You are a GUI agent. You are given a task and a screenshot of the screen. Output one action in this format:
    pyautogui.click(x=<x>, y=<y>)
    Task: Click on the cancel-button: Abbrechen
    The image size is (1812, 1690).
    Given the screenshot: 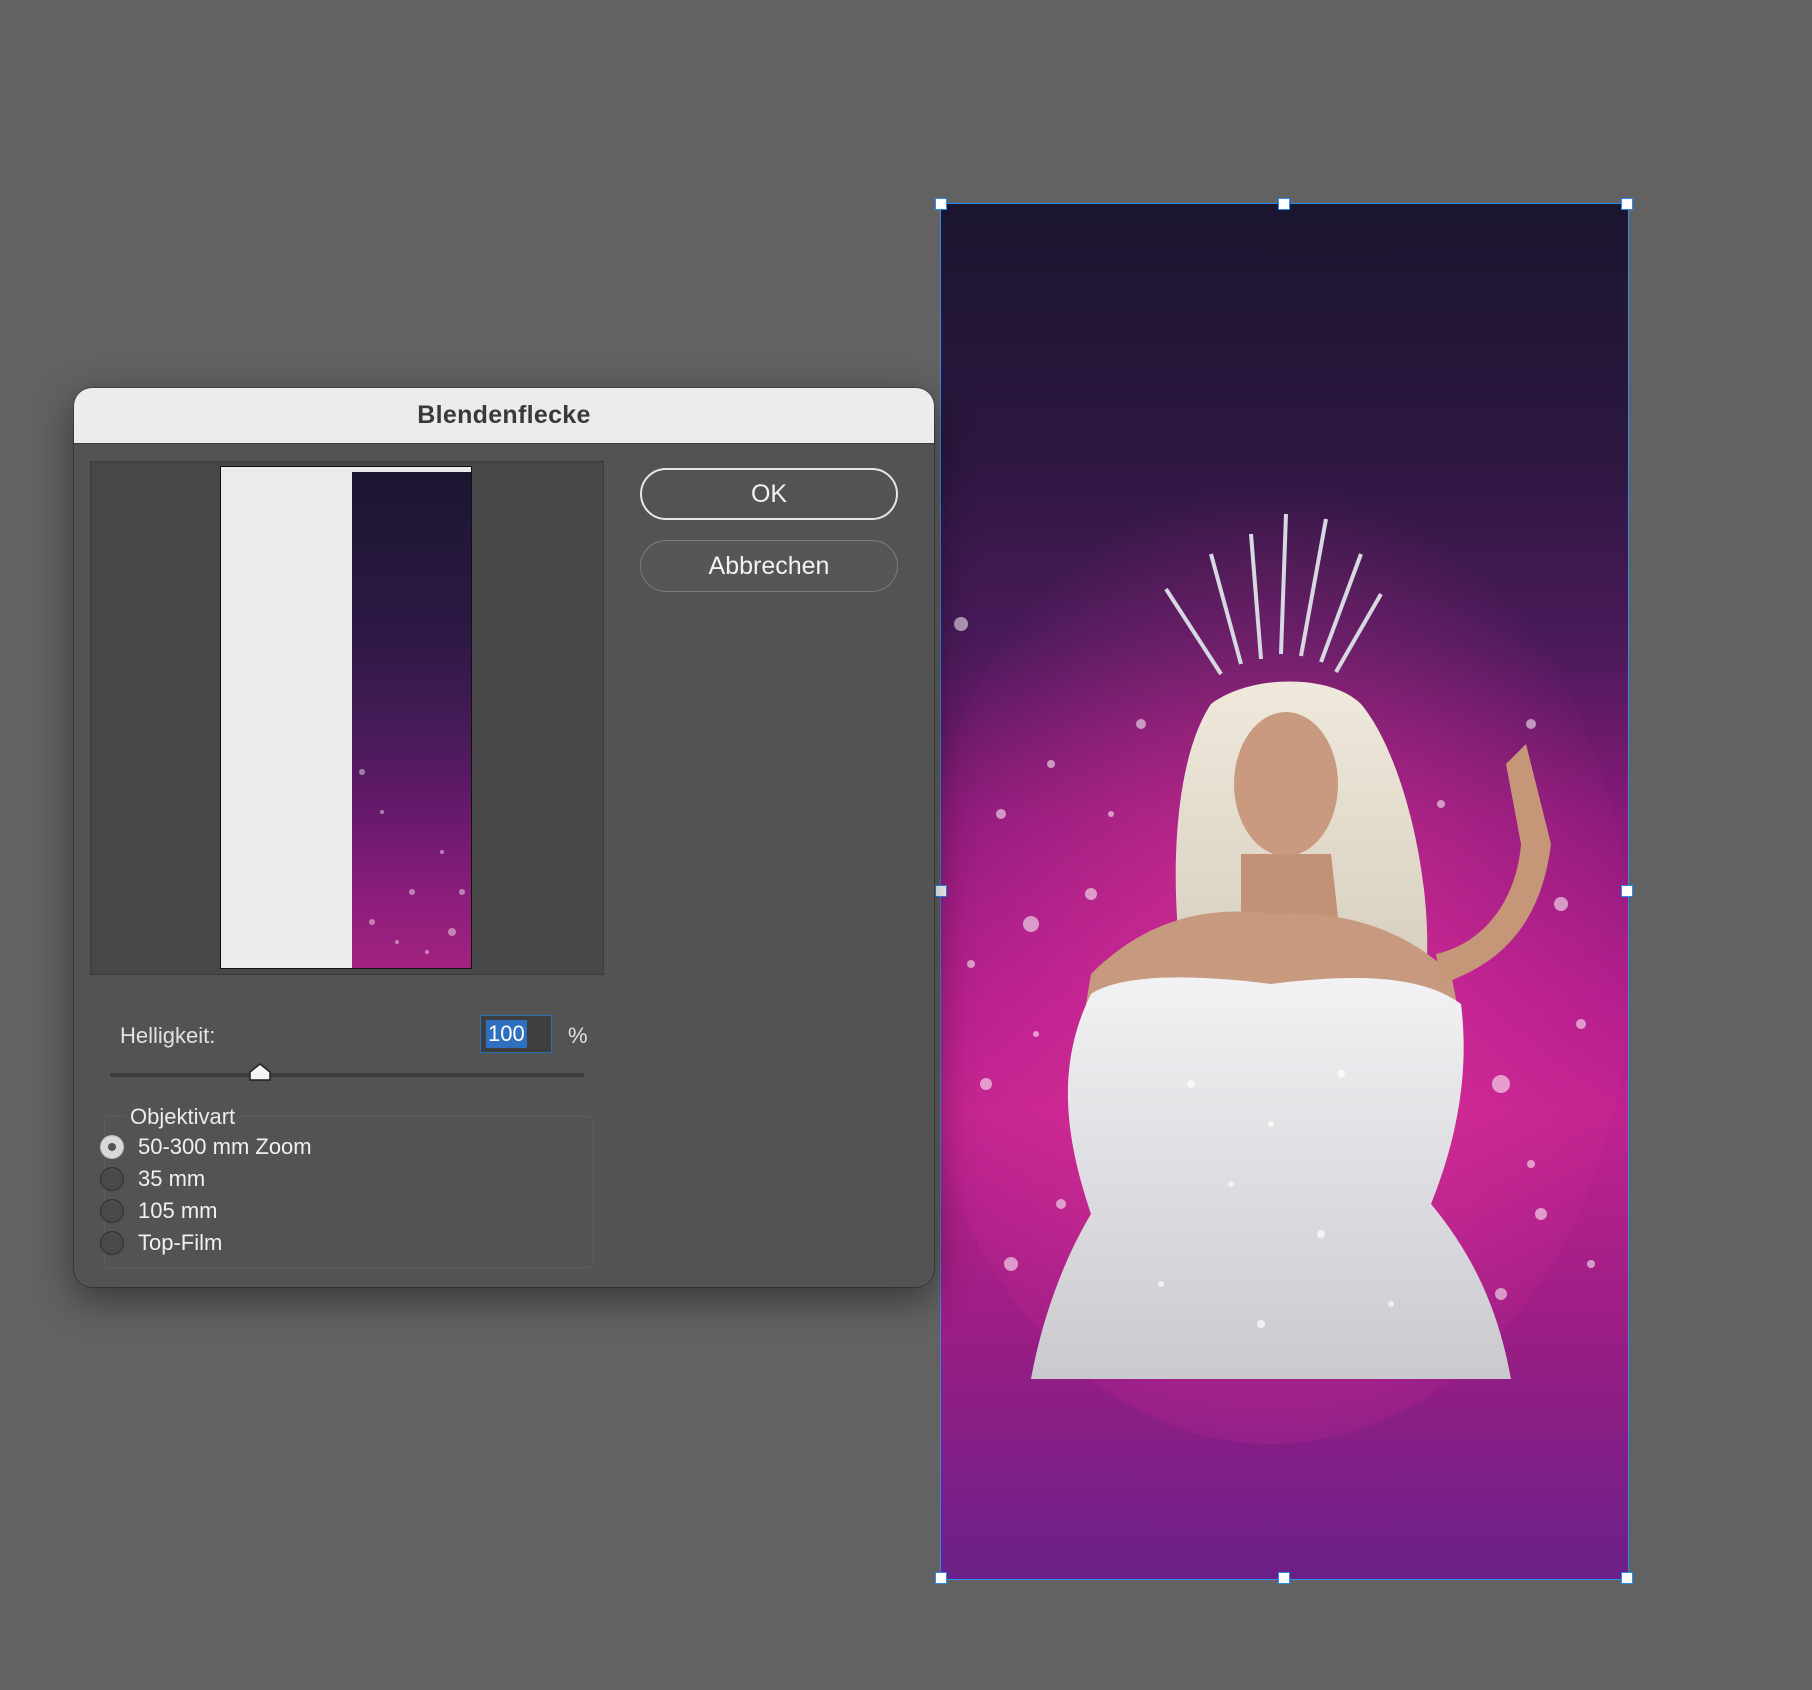 What is the action you would take?
    pyautogui.click(x=769, y=566)
    